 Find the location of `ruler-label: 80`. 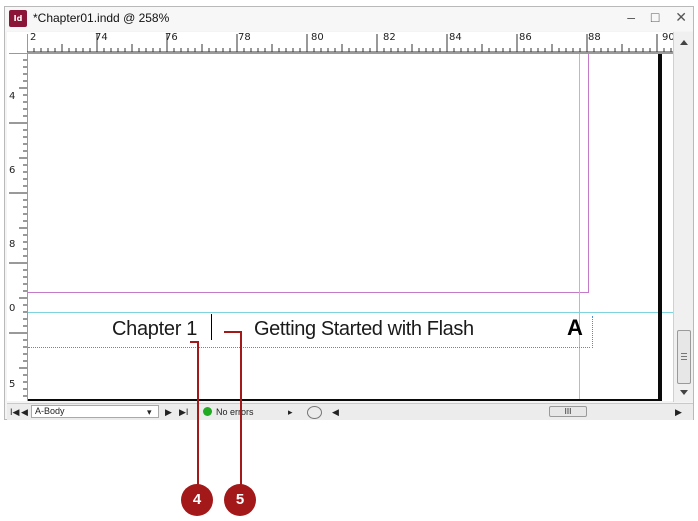

ruler-label: 80 is located at coordinates (317, 37).